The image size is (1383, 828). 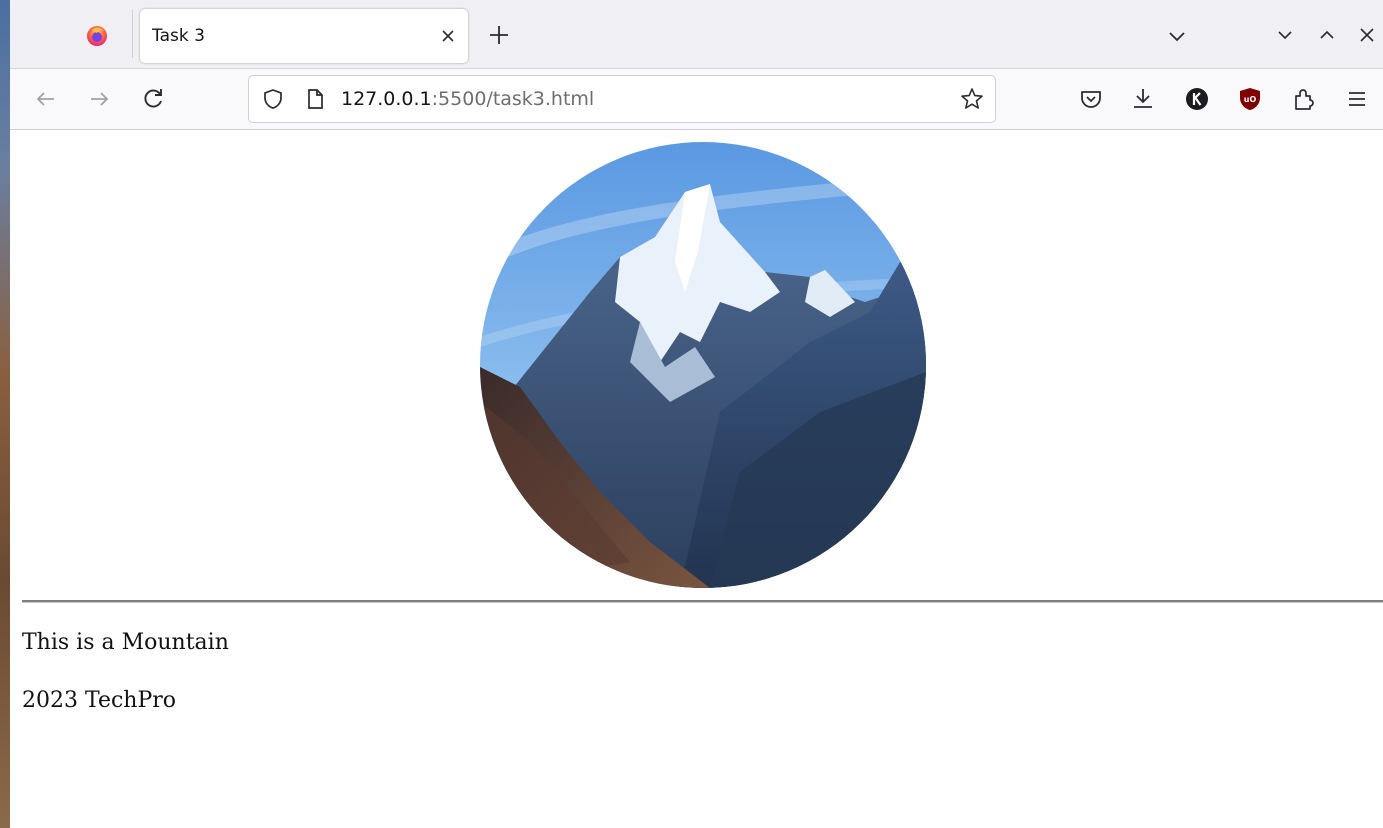 What do you see at coordinates (99, 700) in the screenshot?
I see `footer-text: 2023 TechPro` at bounding box center [99, 700].